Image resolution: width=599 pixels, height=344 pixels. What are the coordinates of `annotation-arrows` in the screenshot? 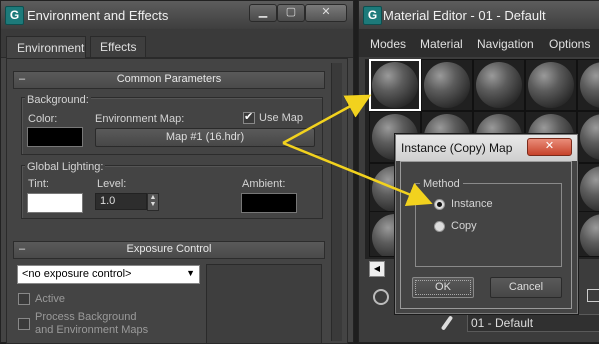 It's located at (357, 150).